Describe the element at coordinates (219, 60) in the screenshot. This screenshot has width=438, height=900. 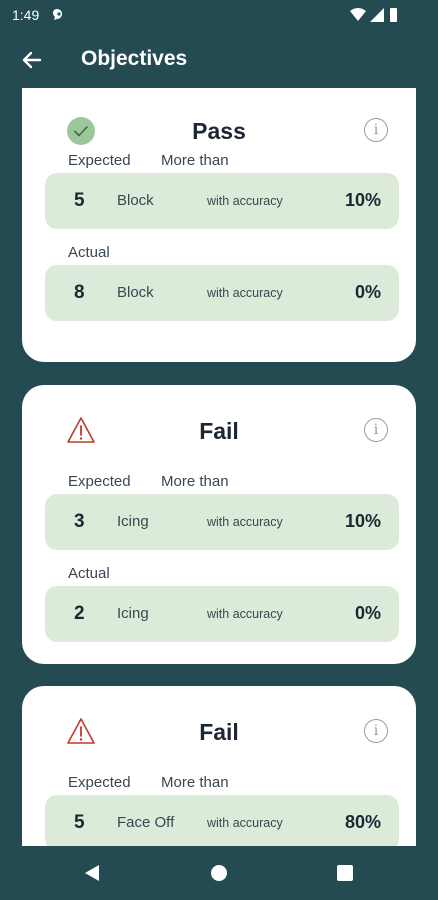
I see `app-bar: Objectives` at that location.